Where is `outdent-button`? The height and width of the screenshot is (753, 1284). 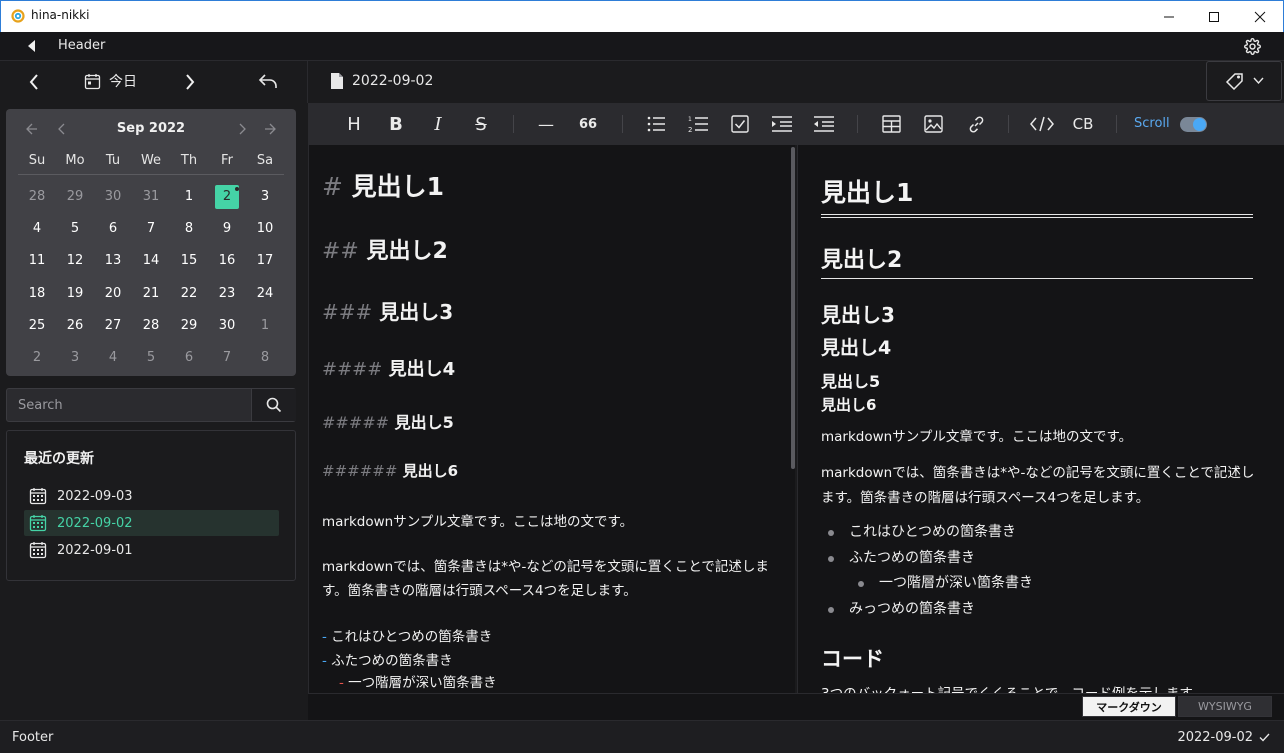 outdent-button is located at coordinates (824, 124).